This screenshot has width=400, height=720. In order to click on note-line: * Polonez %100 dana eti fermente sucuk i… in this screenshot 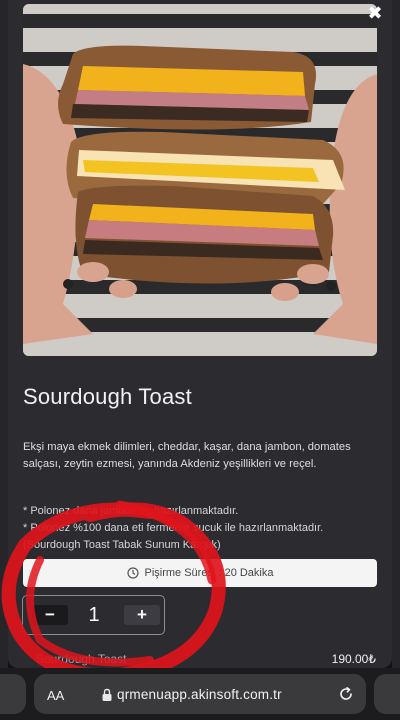, I will do `click(173, 528)`.